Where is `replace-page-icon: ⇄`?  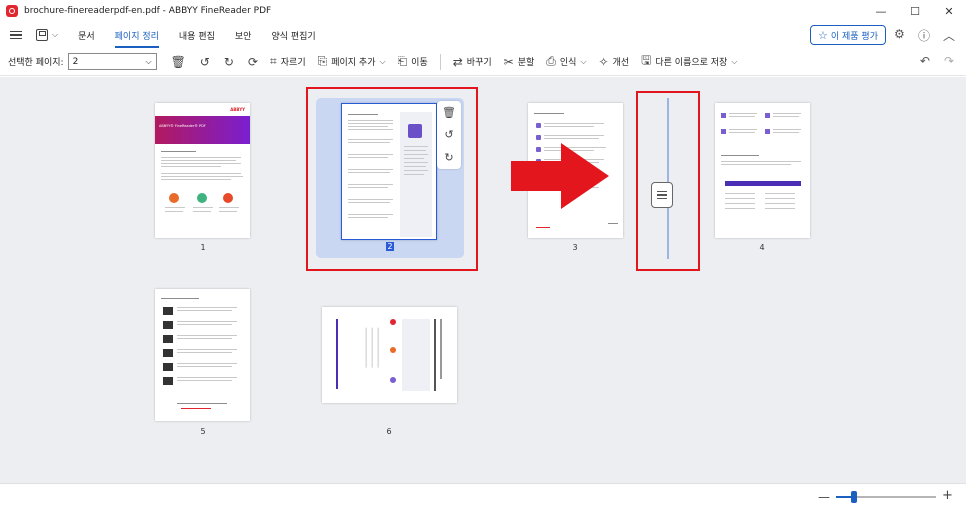 replace-page-icon: ⇄ is located at coordinates (457, 61).